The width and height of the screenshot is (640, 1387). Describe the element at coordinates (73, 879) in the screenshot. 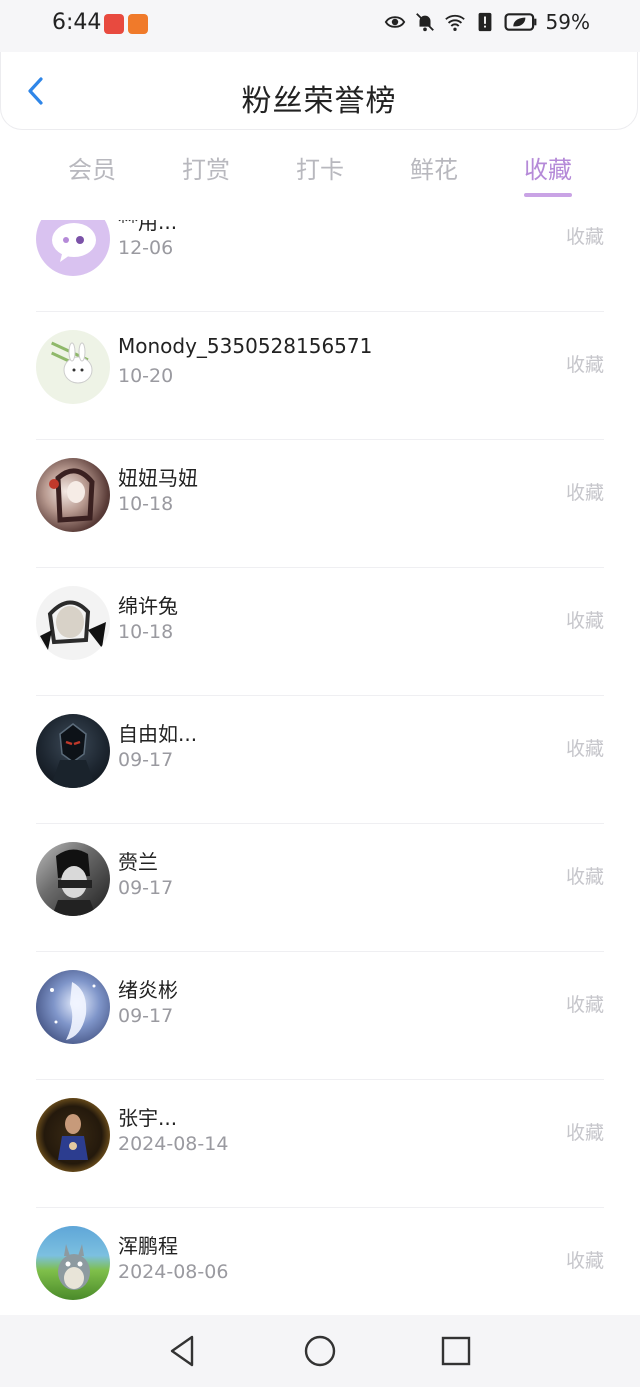

I see `bw-portrait-avatar` at that location.